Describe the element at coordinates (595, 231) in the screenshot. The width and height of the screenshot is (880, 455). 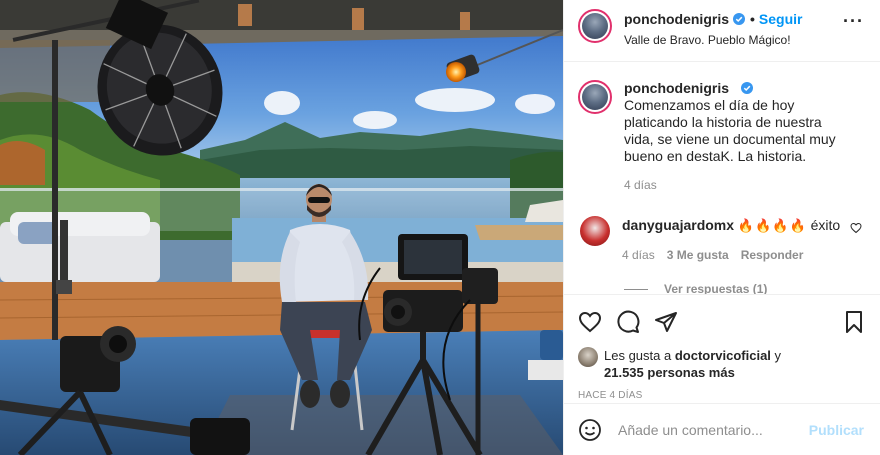
I see `commenter-avatar` at that location.